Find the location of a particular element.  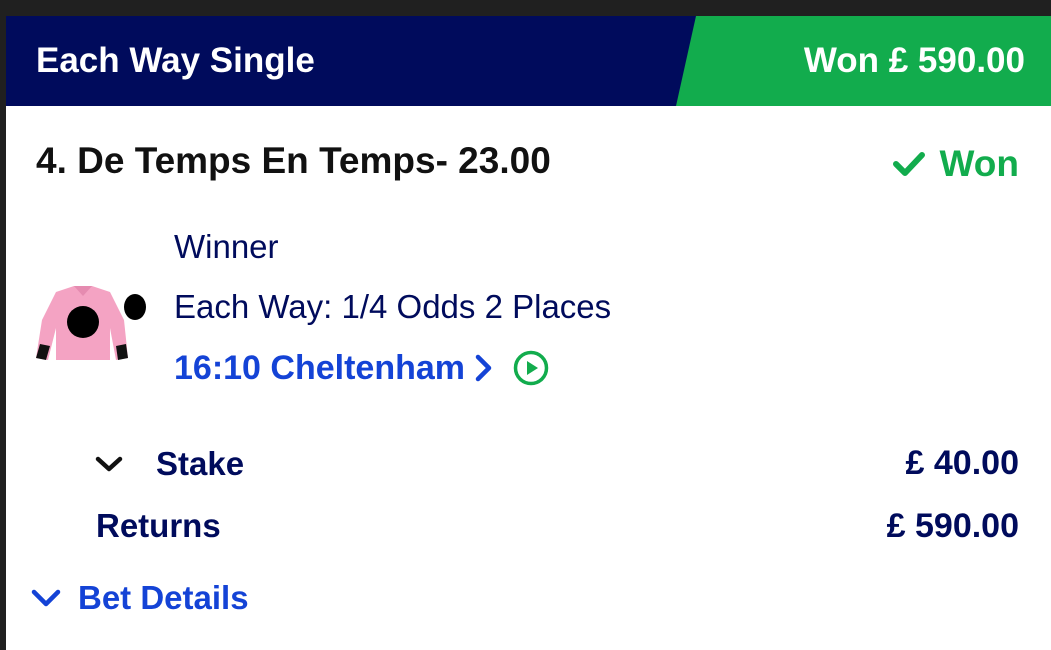

returns-label: Returns is located at coordinates (158, 525).